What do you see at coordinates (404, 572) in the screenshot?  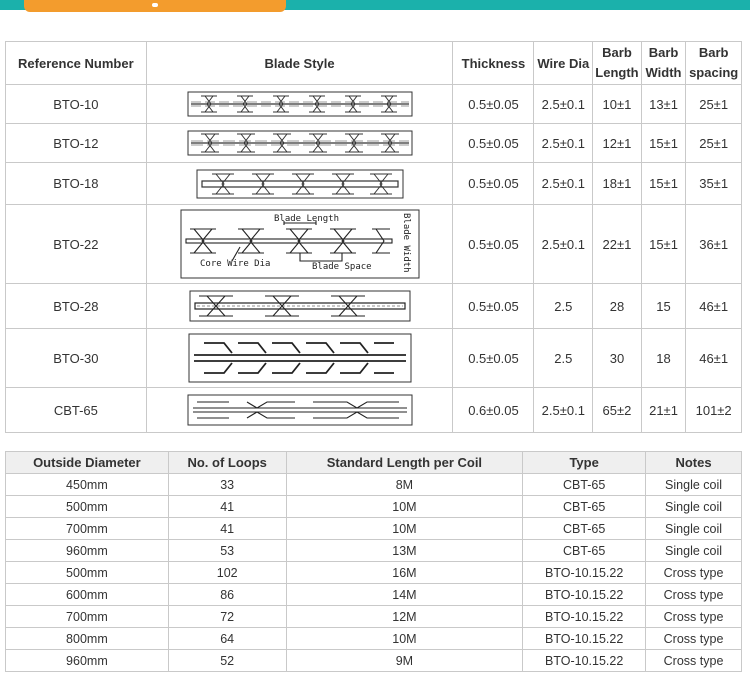 I see `length-cell: 16M` at bounding box center [404, 572].